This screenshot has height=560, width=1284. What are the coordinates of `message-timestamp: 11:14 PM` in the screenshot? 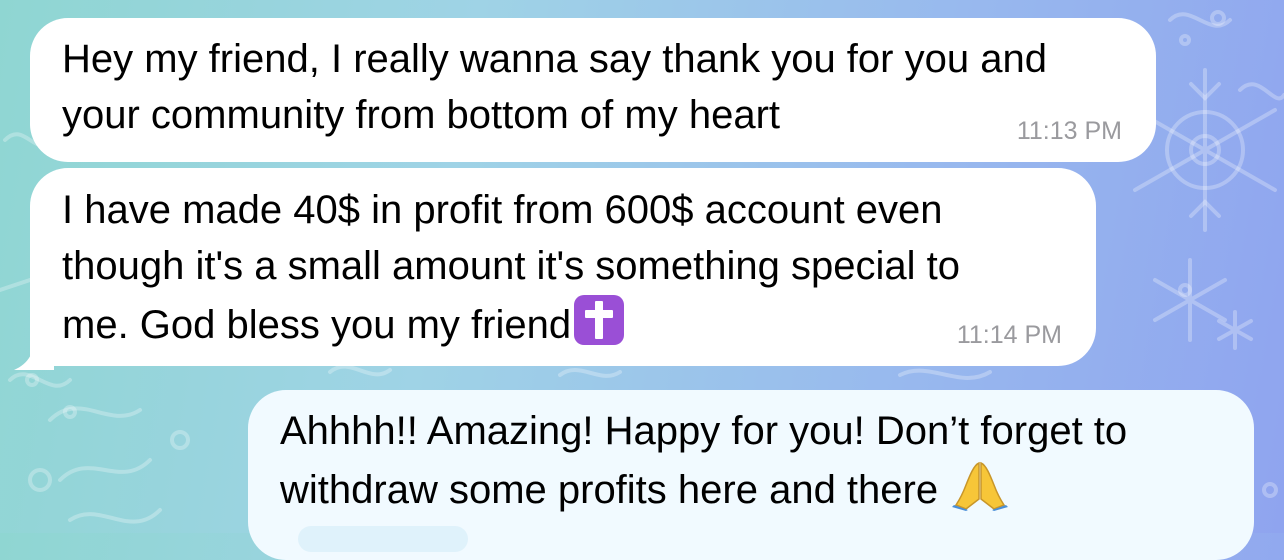 It's located at (1009, 335).